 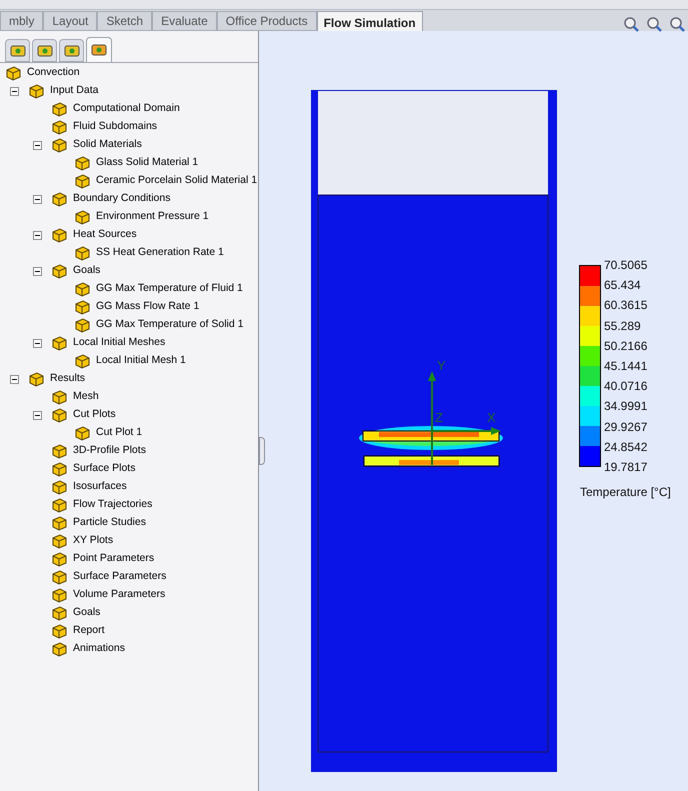 I want to click on legend-value: 60.3615, so click(x=626, y=306).